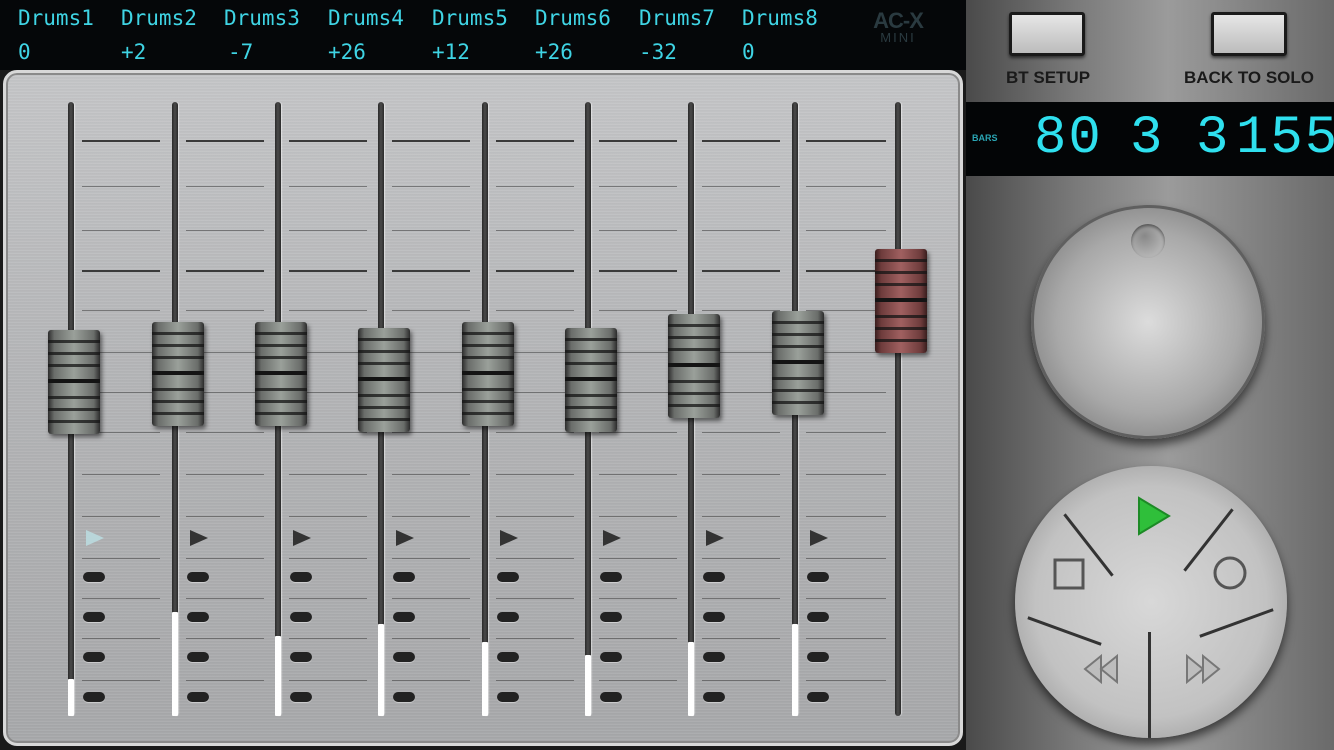 This screenshot has width=1334, height=750. Describe the element at coordinates (1203, 669) in the screenshot. I see `fast-forward-icon` at that location.